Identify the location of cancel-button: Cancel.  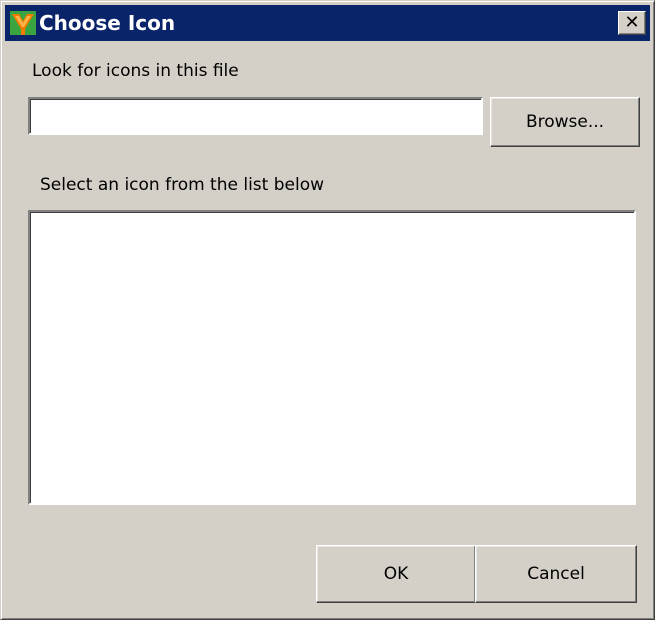
(556, 574).